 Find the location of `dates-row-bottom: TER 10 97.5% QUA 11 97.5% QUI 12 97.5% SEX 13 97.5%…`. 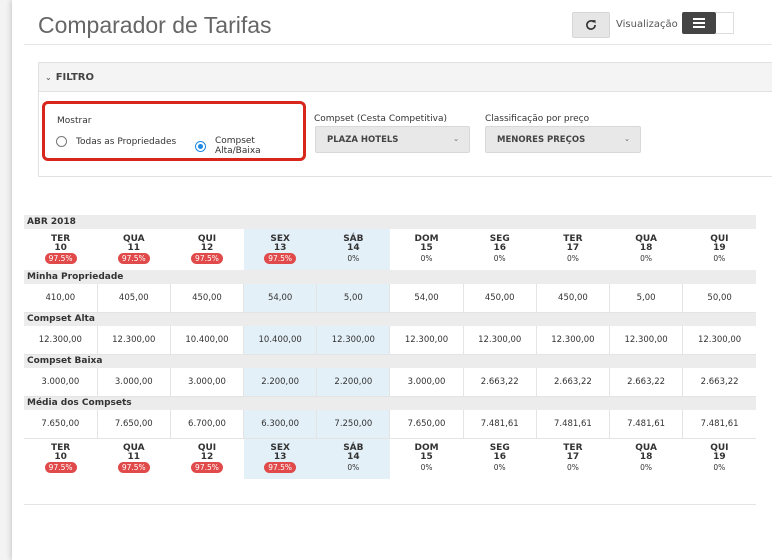

dates-row-bottom: TER 10 97.5% QUA 11 97.5% QUI 12 97.5% SEX 13 97.5%… is located at coordinates (390, 458).